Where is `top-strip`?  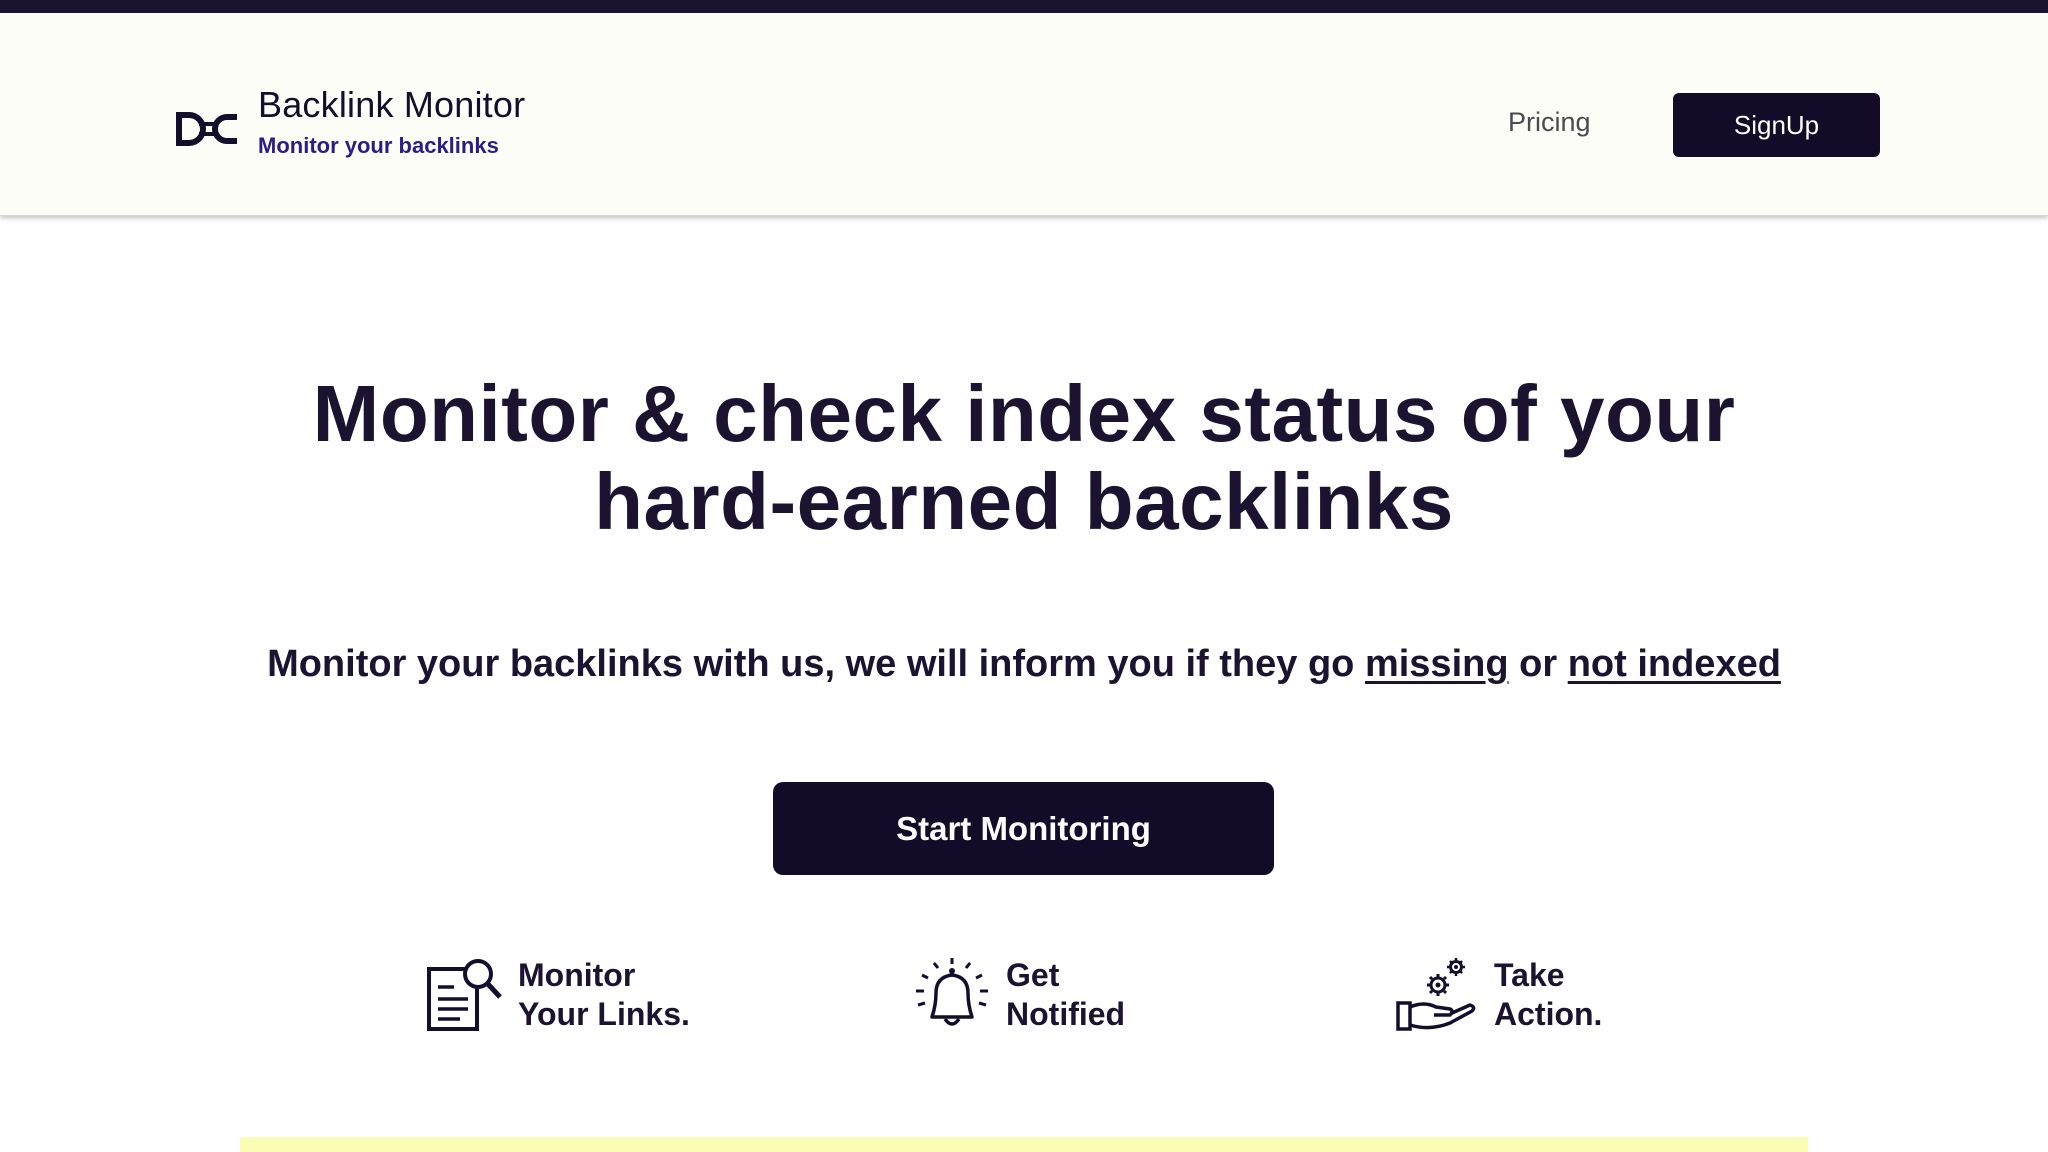
top-strip is located at coordinates (1024, 6).